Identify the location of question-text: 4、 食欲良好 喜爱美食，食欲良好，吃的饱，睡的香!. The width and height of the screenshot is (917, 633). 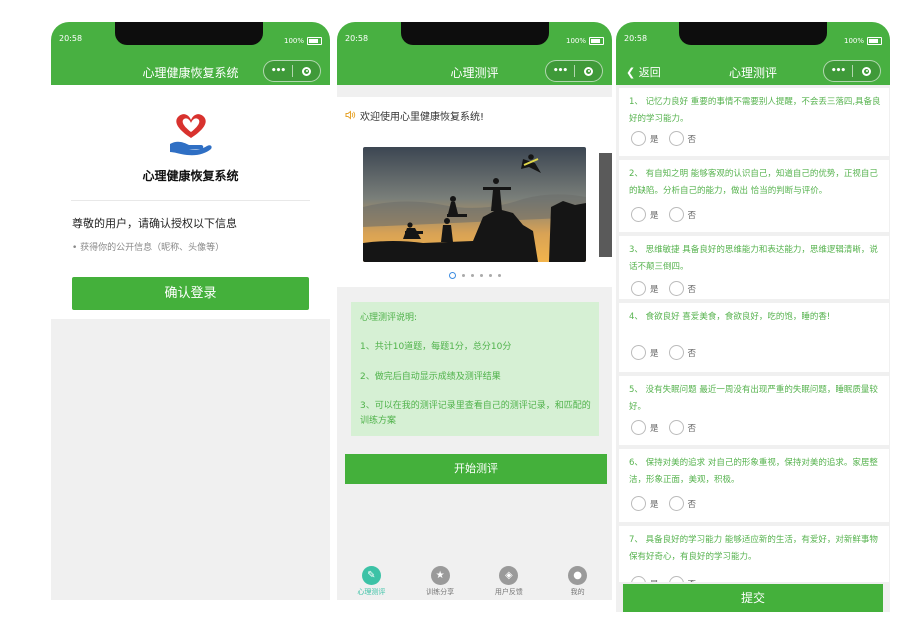
(730, 317).